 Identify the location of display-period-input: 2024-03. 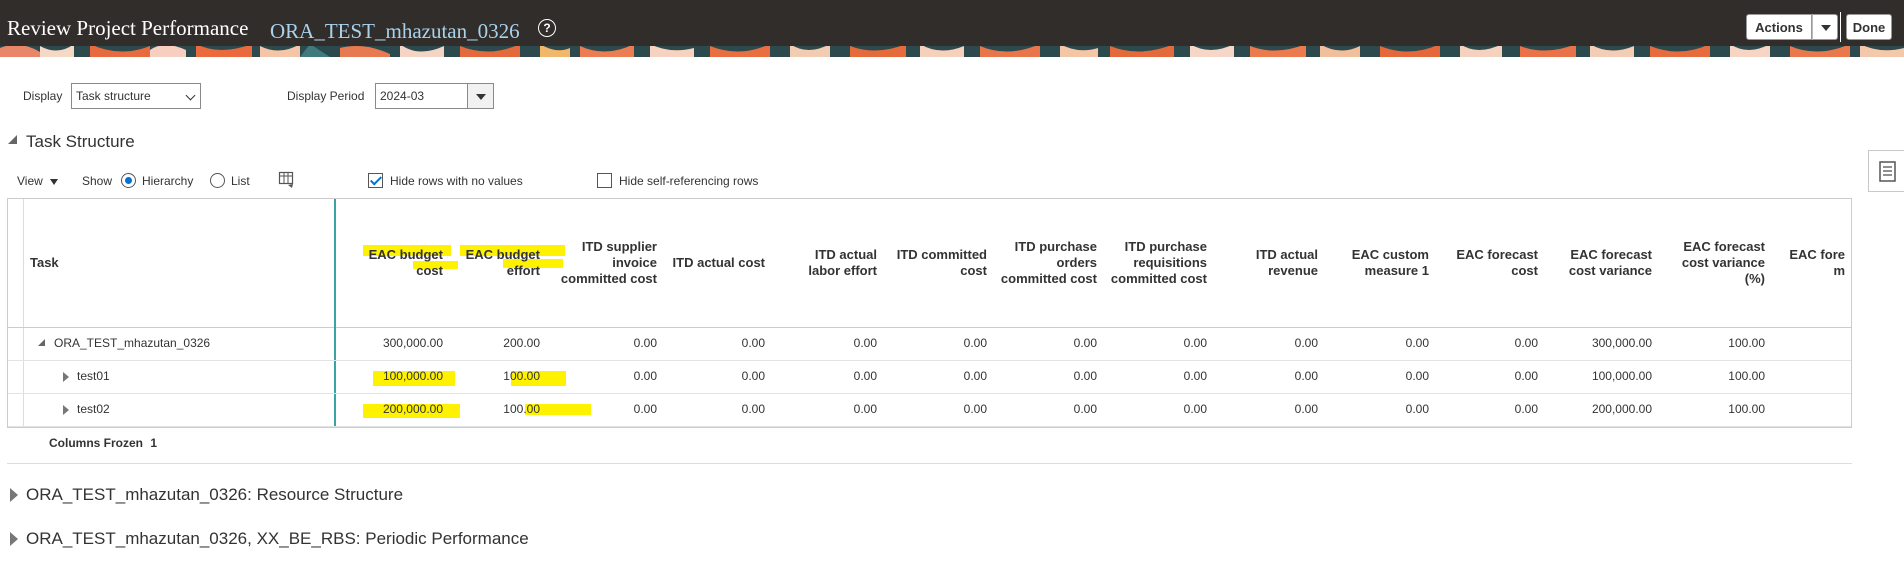
(422, 96).